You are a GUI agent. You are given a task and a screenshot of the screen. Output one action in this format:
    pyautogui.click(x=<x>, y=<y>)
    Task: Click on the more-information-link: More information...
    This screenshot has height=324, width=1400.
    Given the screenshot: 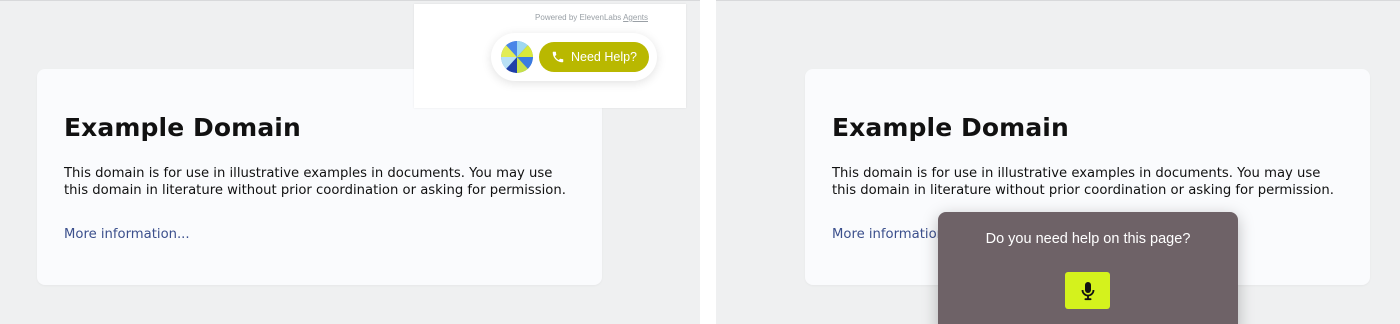 What is the action you would take?
    pyautogui.click(x=127, y=234)
    